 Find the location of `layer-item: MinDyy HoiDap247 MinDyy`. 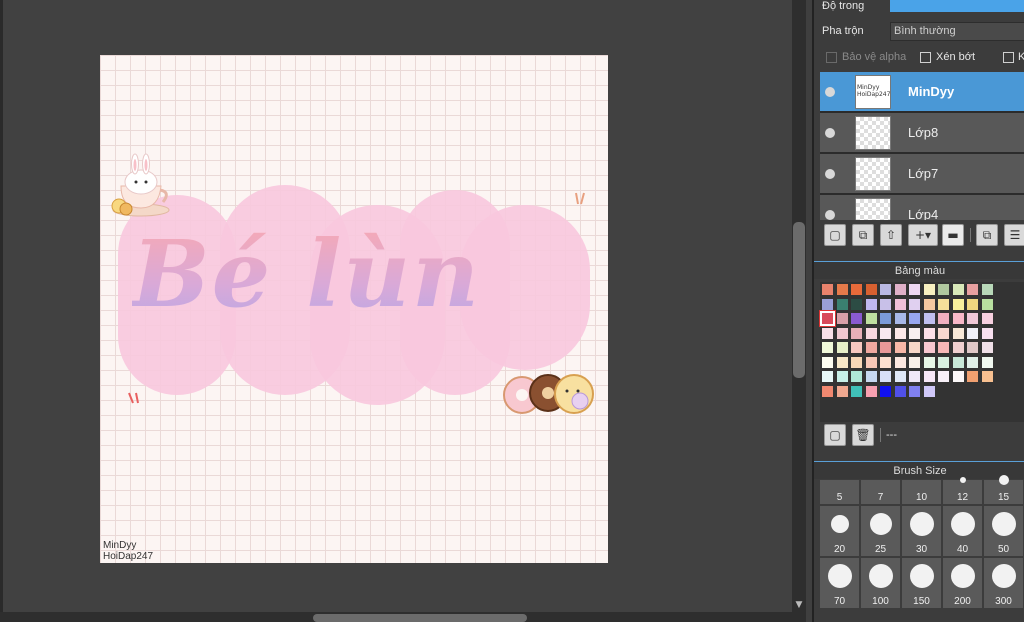

layer-item: MinDyy HoiDap247 MinDyy is located at coordinates (922, 92).